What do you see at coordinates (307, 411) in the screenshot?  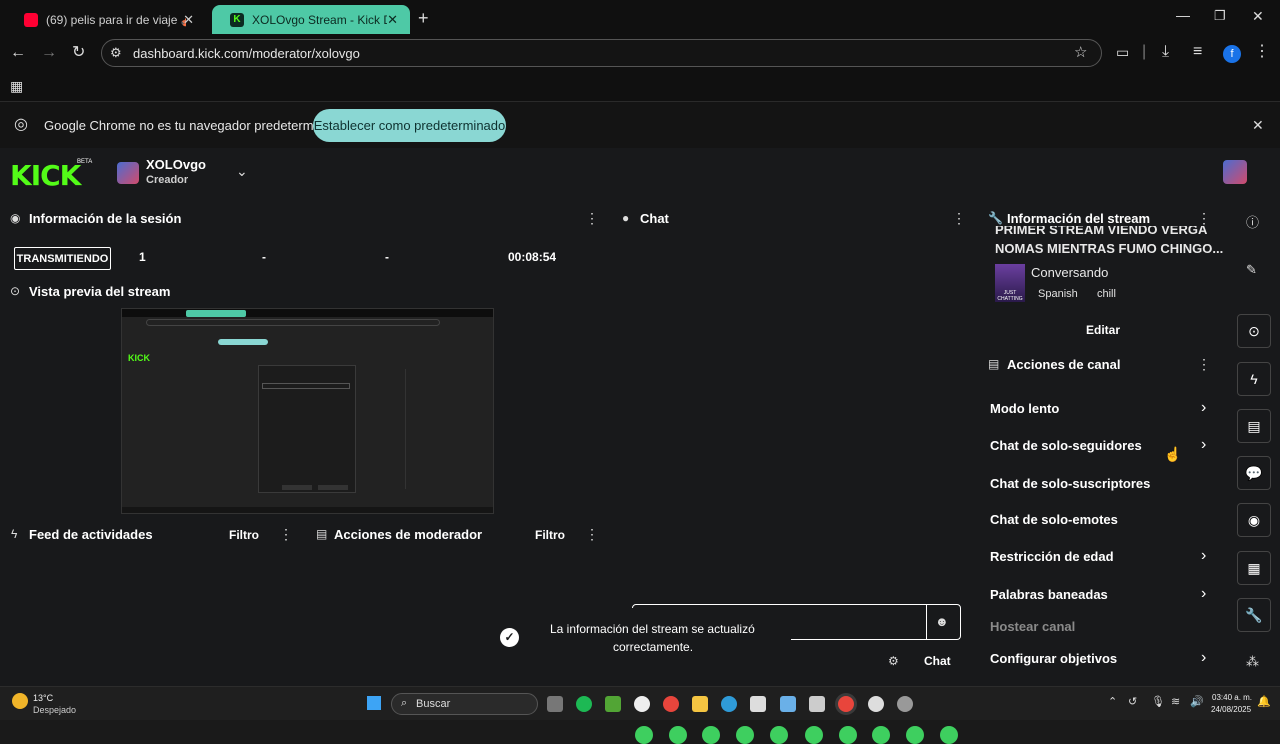 I see `stream-preview-video: KICK` at bounding box center [307, 411].